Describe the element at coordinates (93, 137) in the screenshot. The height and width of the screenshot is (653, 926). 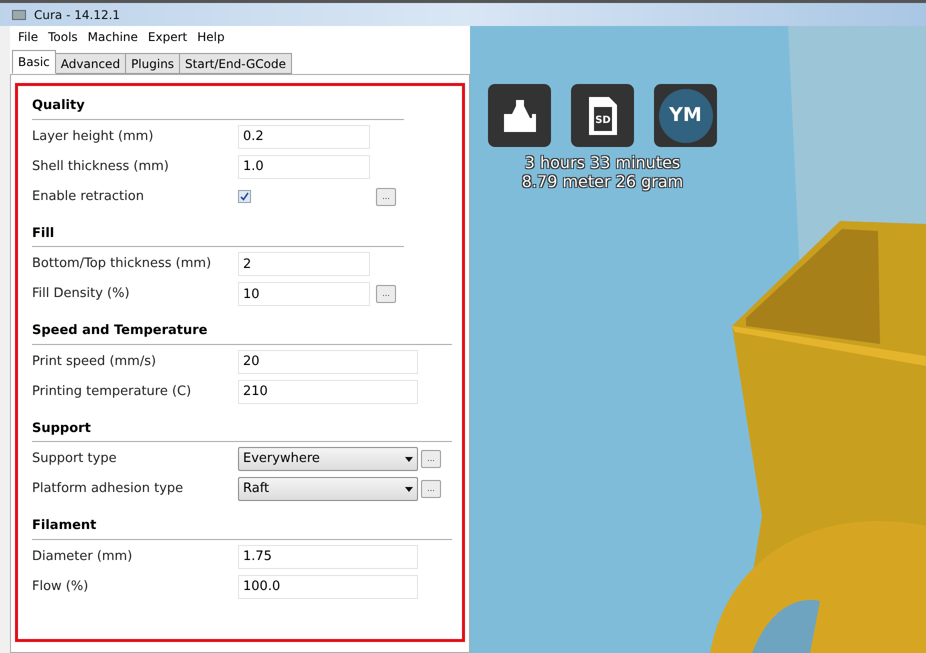
I see `setting-label: Layer height (mm)` at that location.